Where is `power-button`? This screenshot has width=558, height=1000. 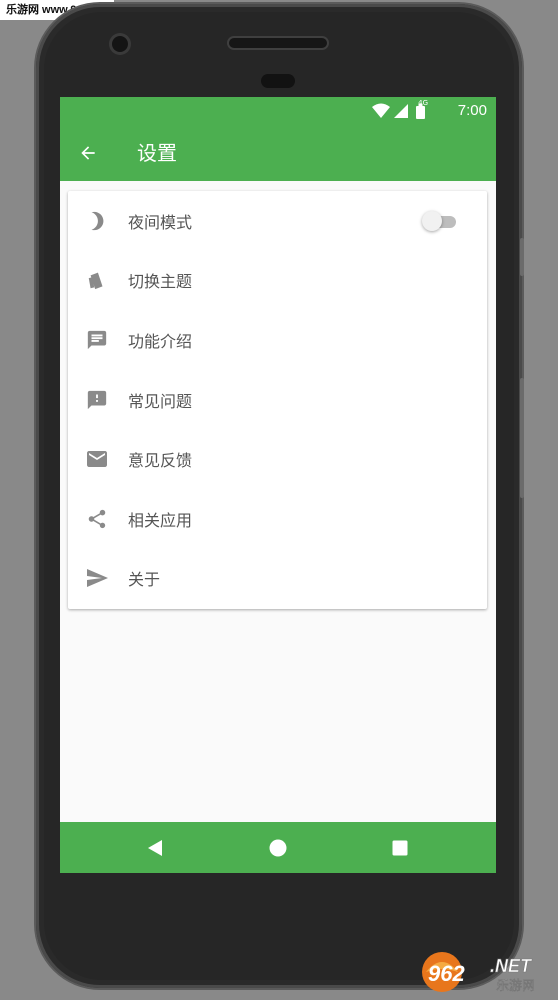
power-button is located at coordinates (522, 257).